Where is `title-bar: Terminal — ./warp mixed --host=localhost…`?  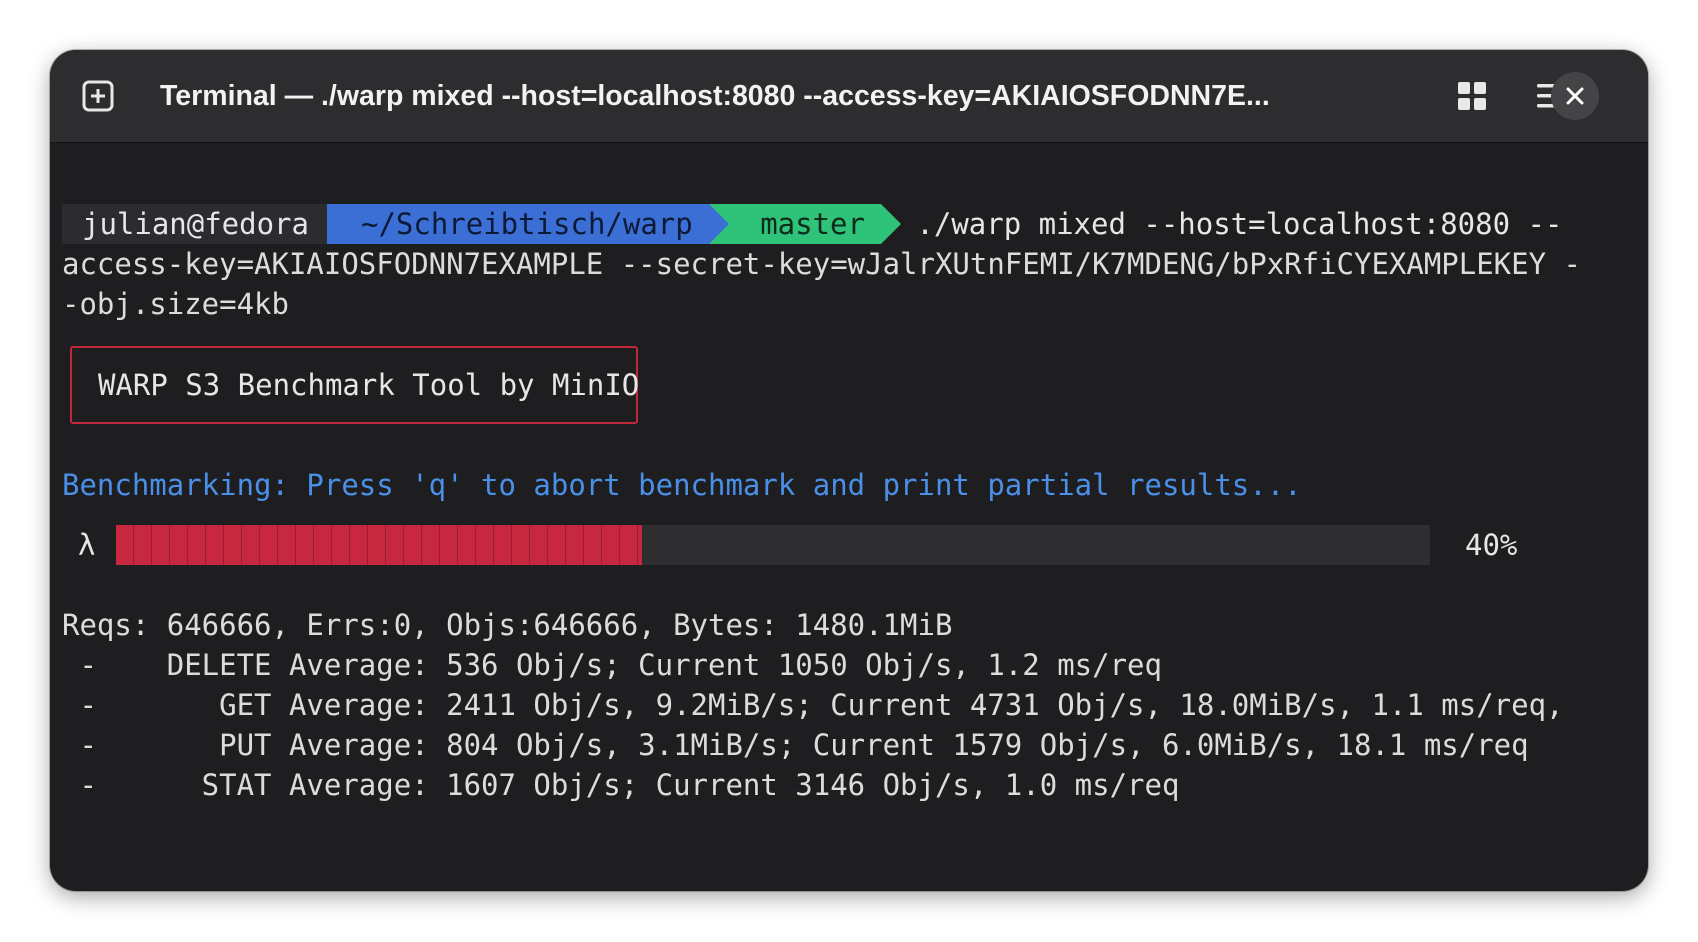
title-bar: Terminal — ./warp mixed --host=localhost… is located at coordinates (849, 96).